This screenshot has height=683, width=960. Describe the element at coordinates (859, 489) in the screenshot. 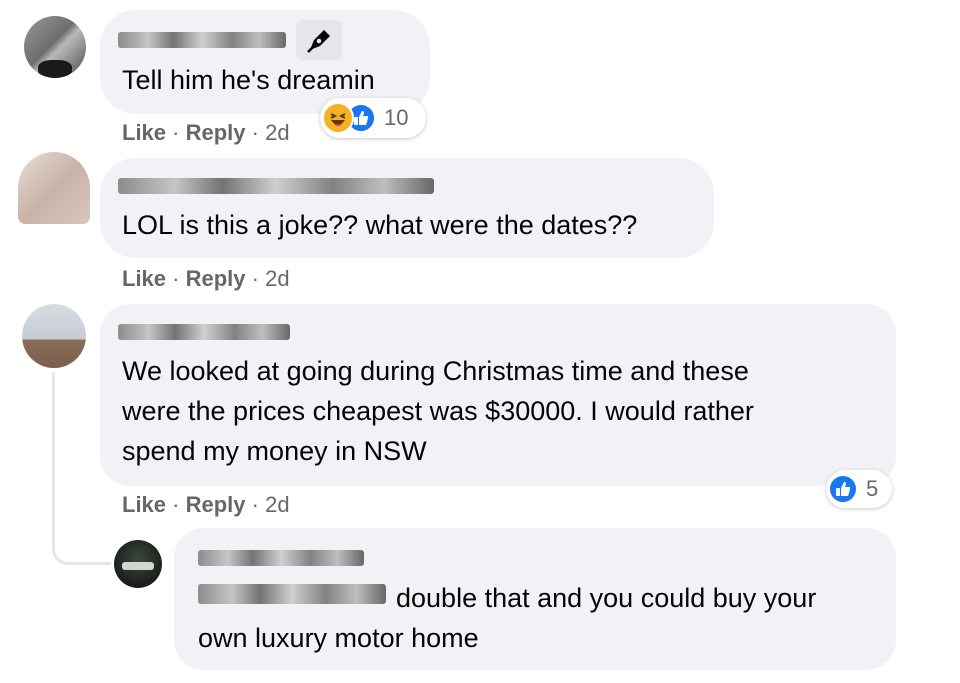

I see `reaction-summary: 5` at that location.